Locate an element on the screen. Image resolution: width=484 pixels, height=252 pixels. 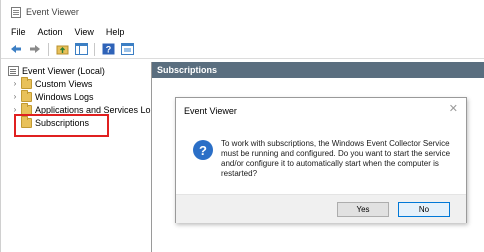
tree-item-label: Windows Logs is located at coordinates (64, 96).